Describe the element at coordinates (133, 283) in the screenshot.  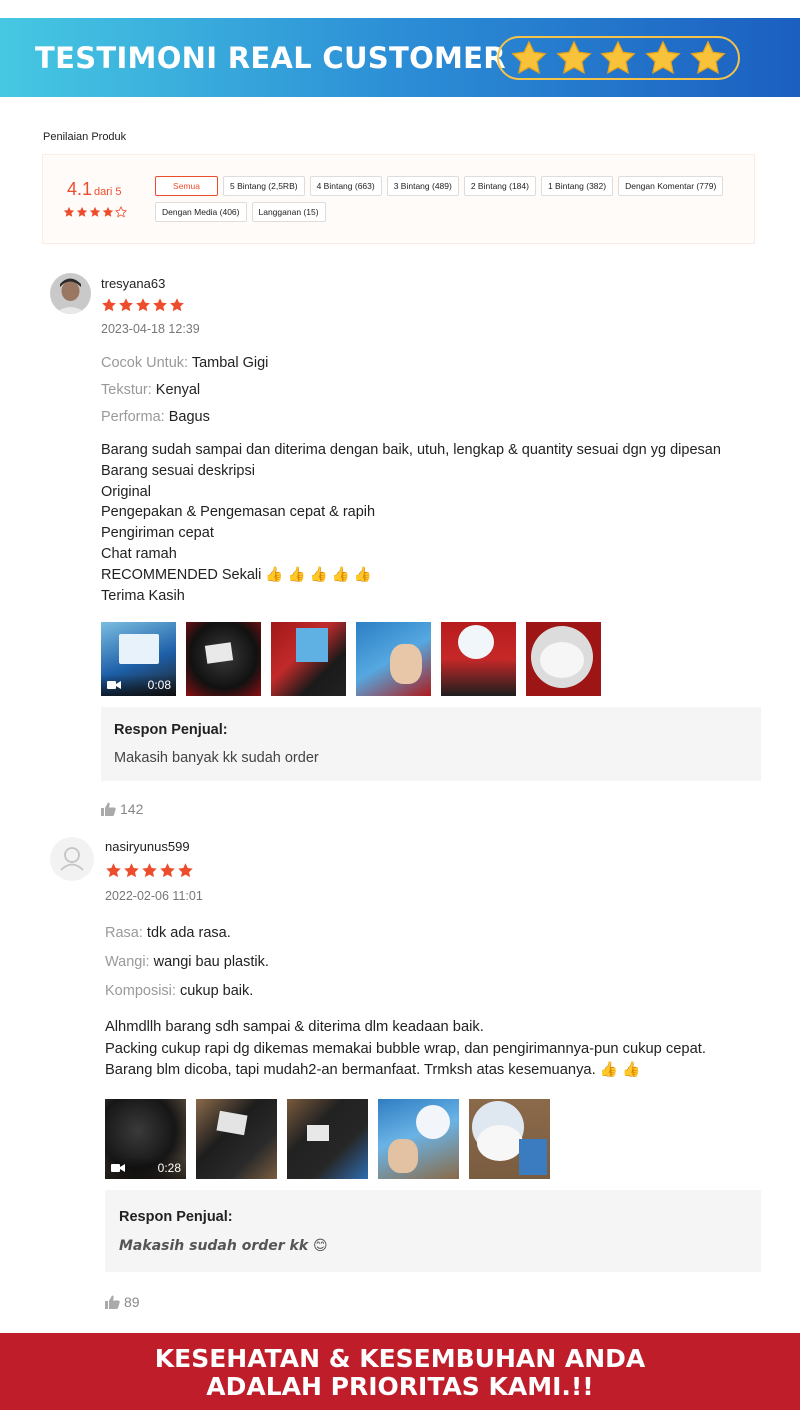
I see `reviewer-name: tresyana63` at that location.